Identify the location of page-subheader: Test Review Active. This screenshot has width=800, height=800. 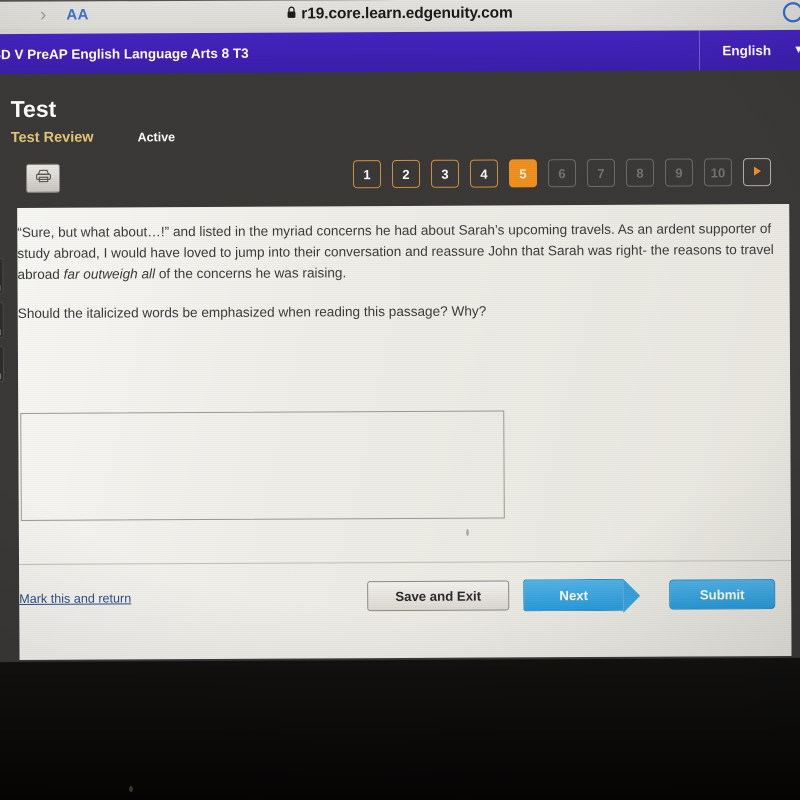
(93, 137).